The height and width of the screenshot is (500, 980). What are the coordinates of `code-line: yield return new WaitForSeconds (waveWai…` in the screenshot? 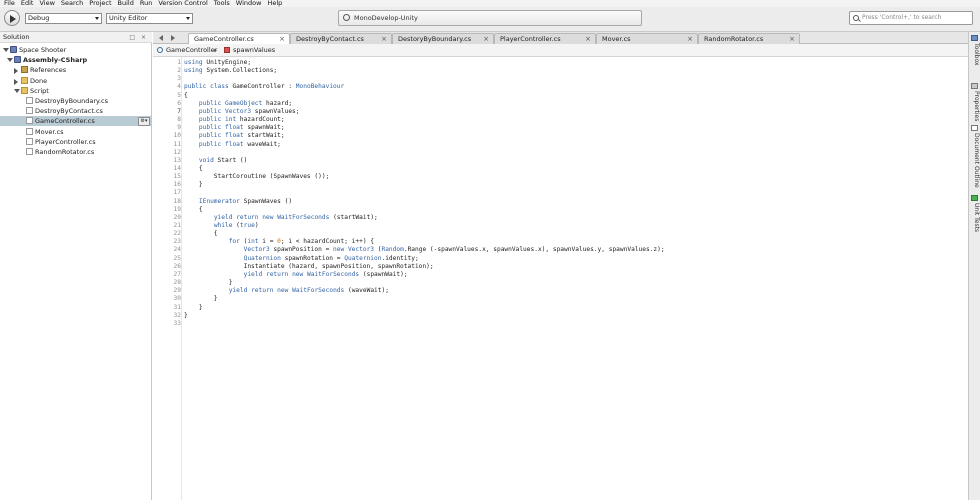 It's located at (286, 291).